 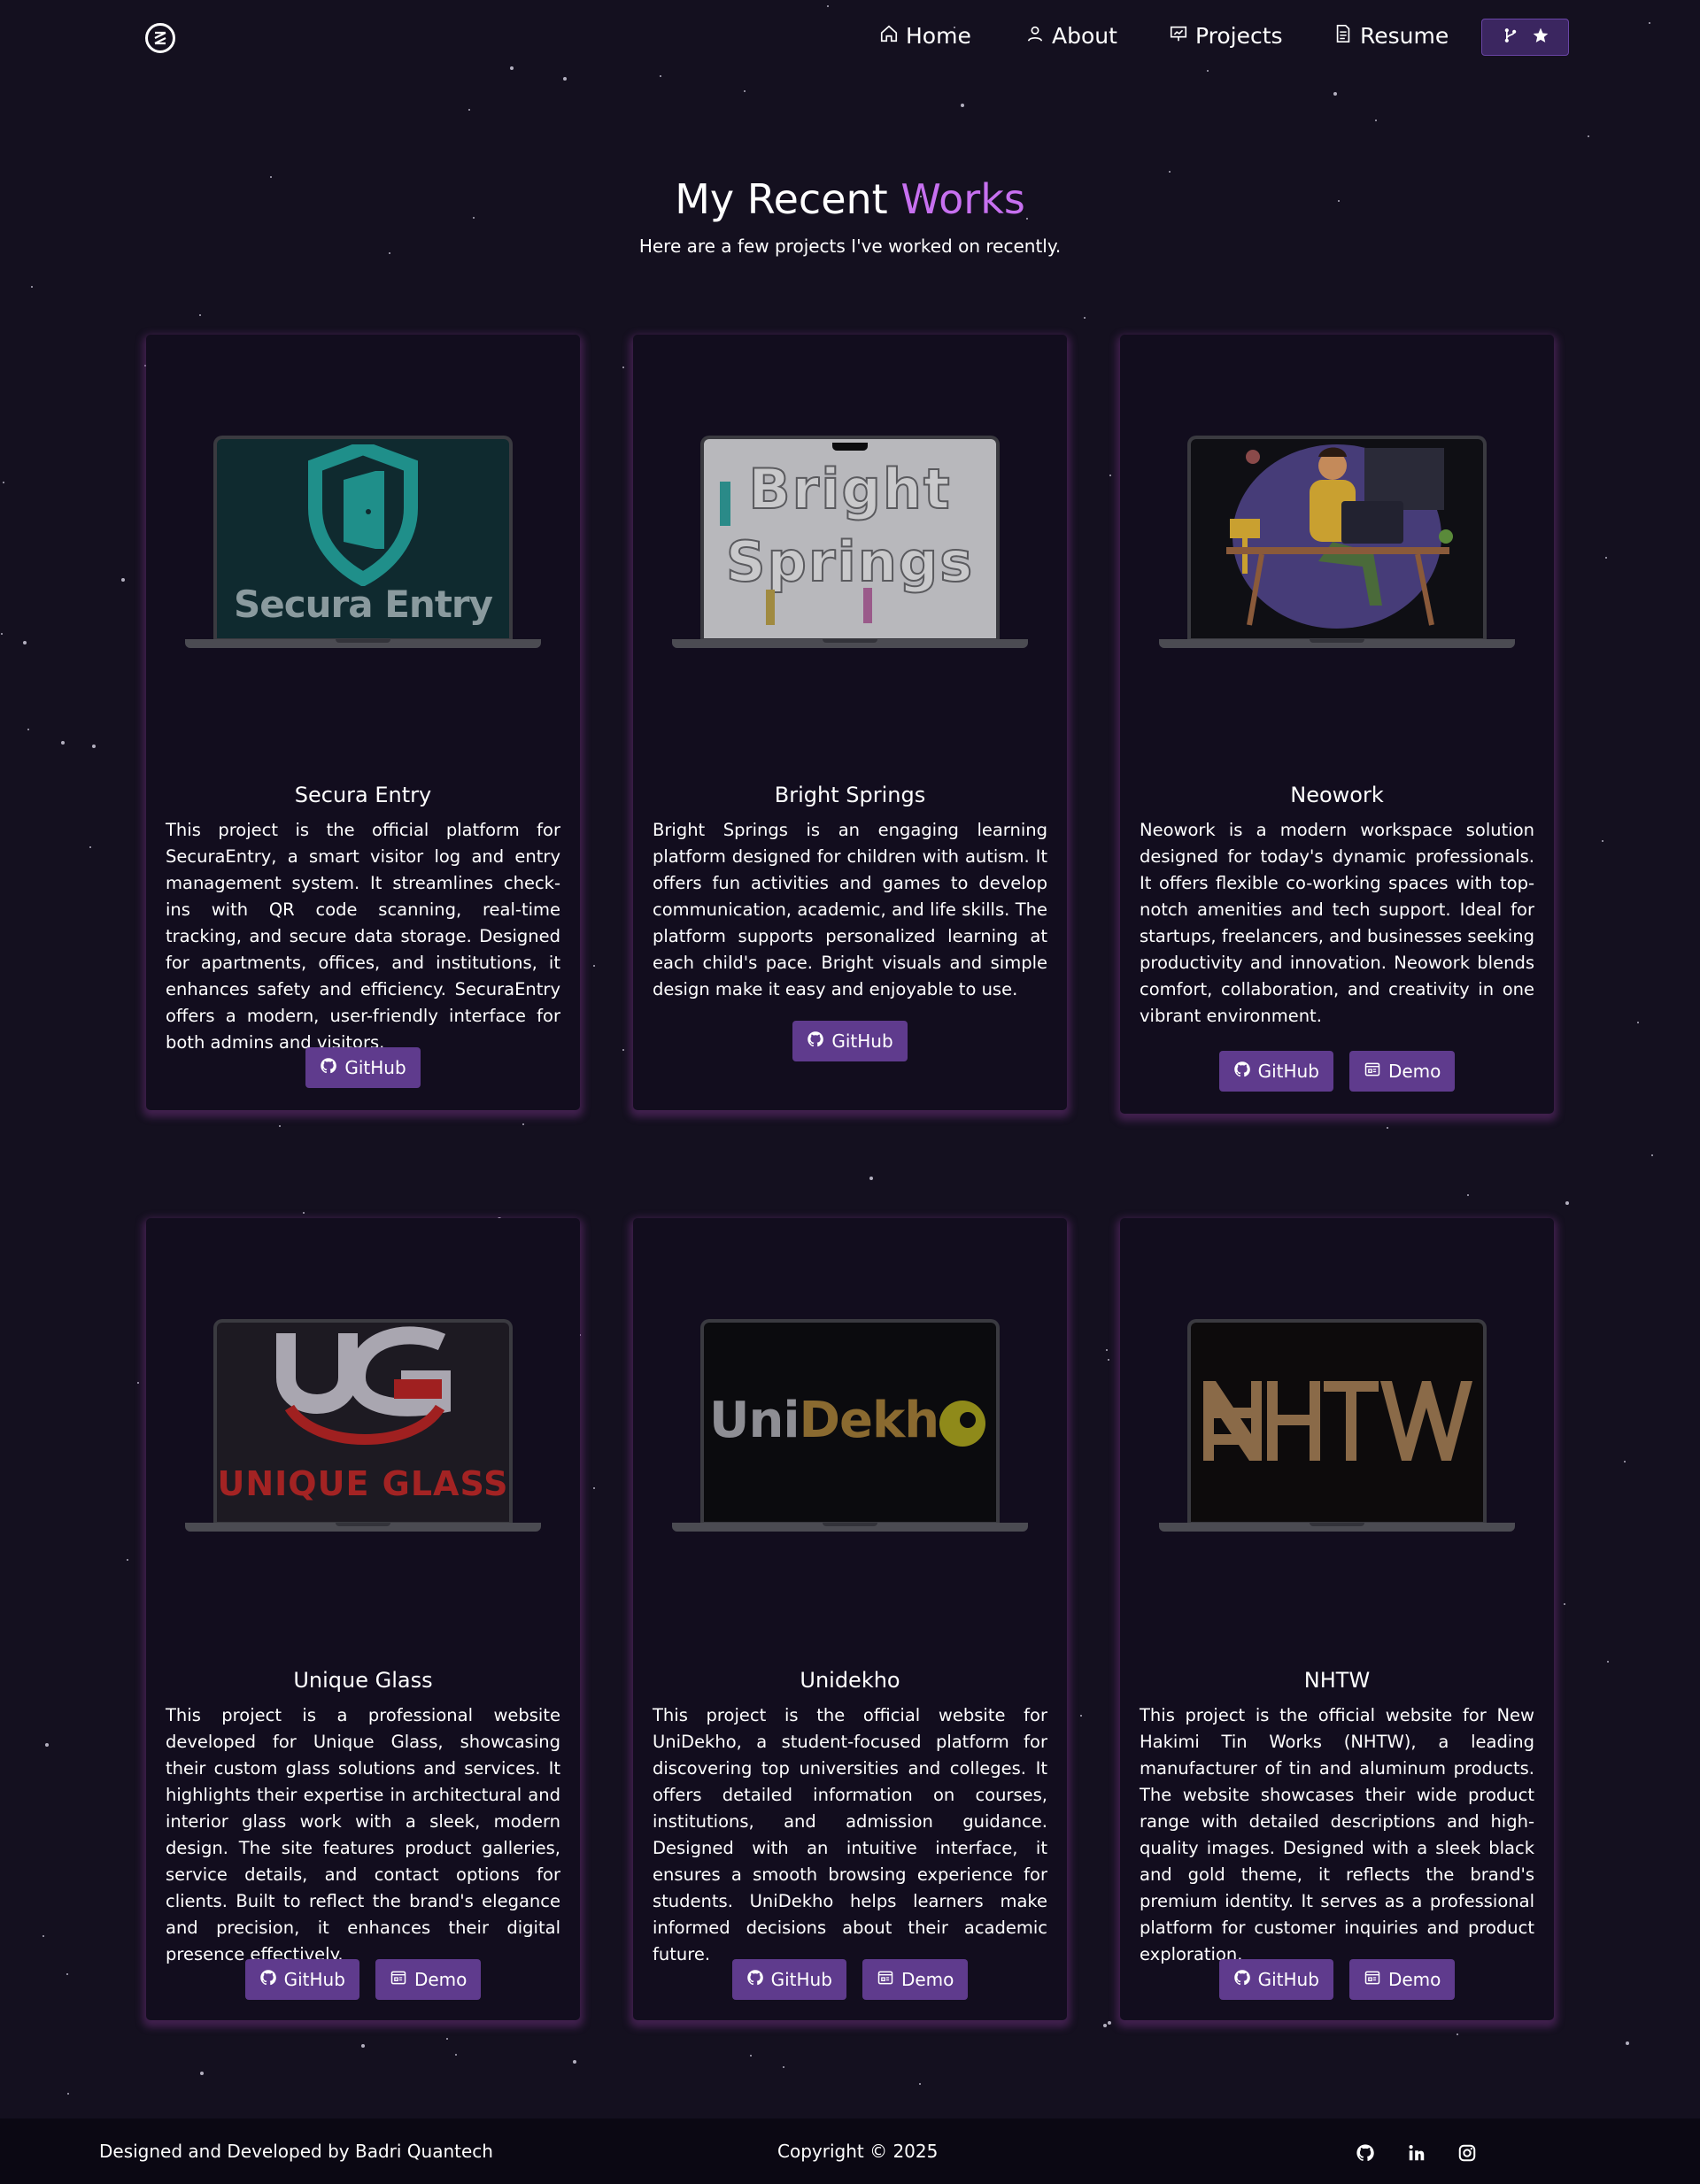 I want to click on page-title-accent: Works, so click(x=962, y=199).